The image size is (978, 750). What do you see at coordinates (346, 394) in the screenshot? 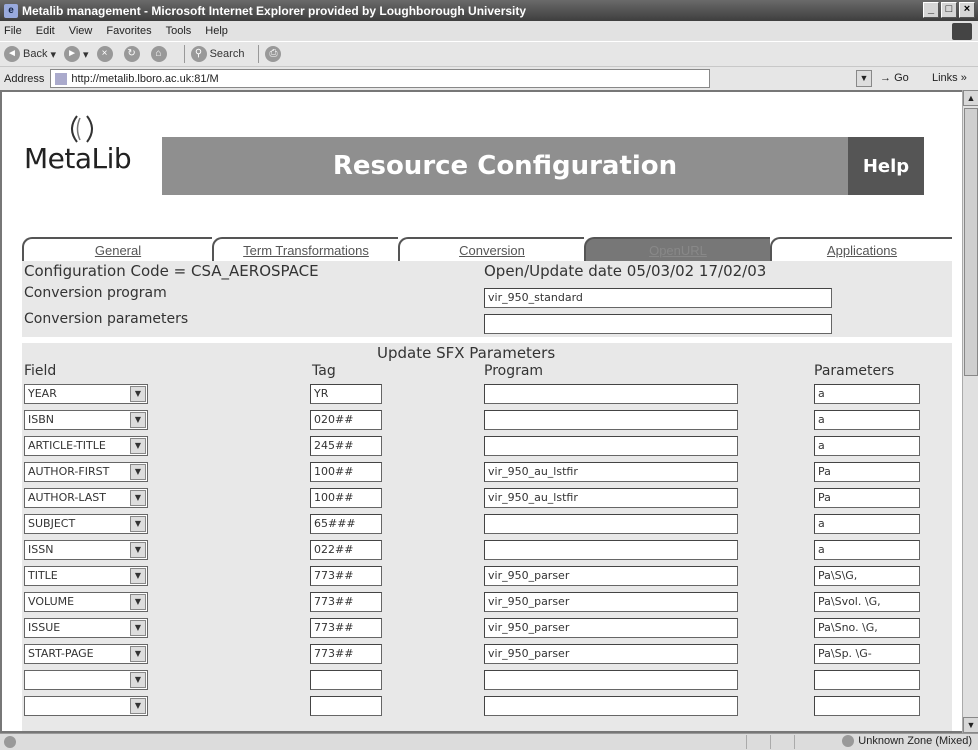
I see `tag-input: YR` at bounding box center [346, 394].